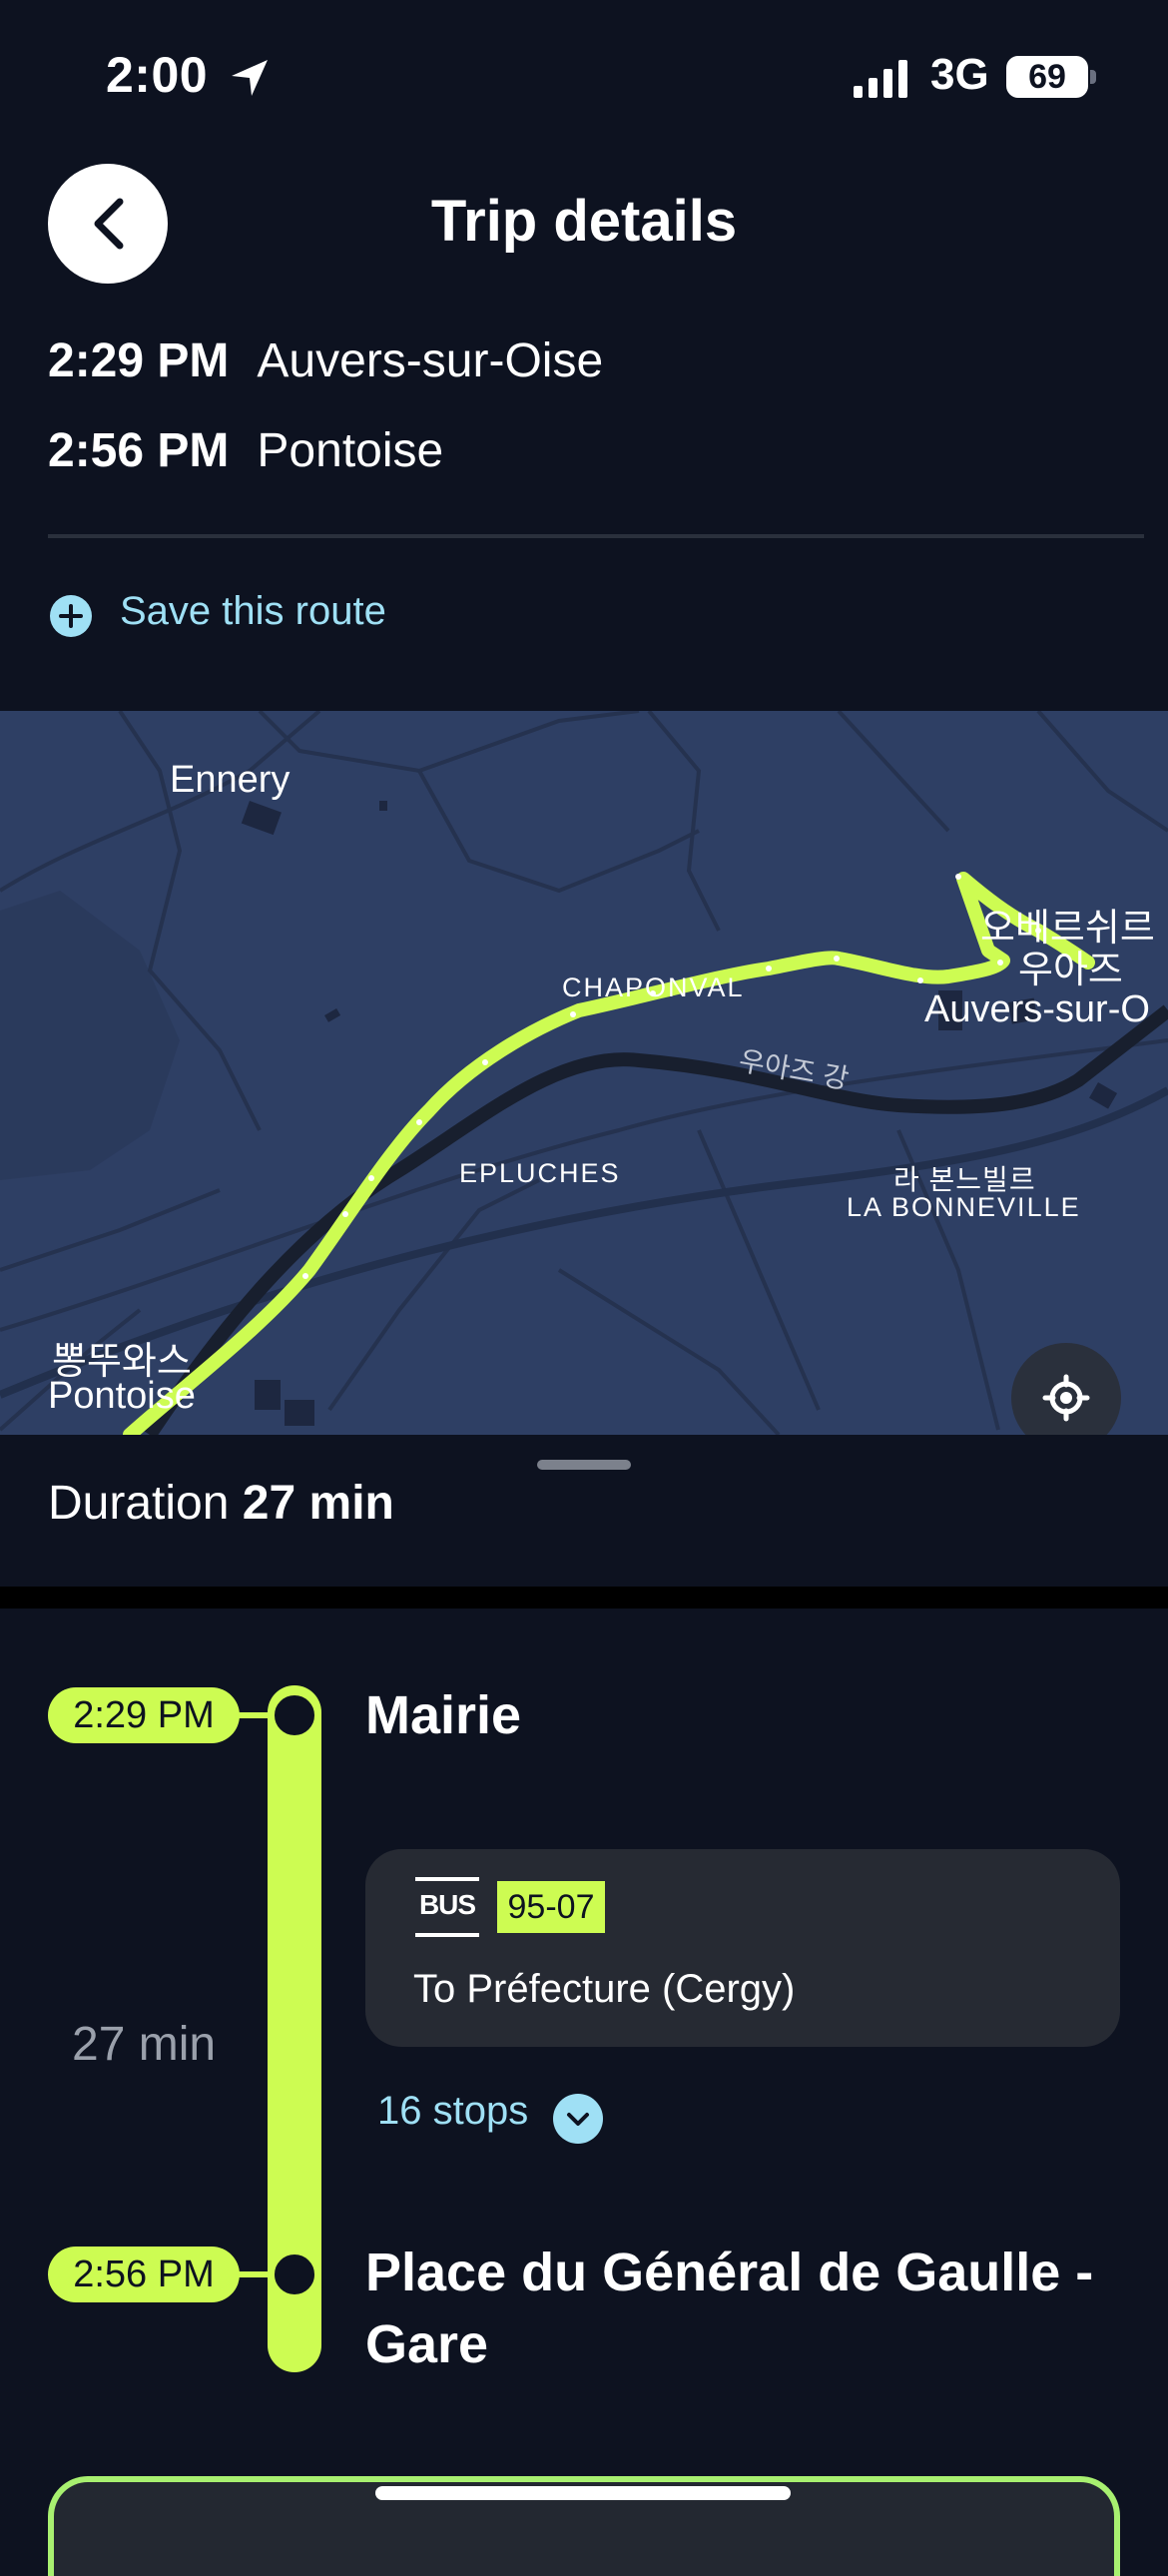  I want to click on sheet-drag-handle, so click(584, 1465).